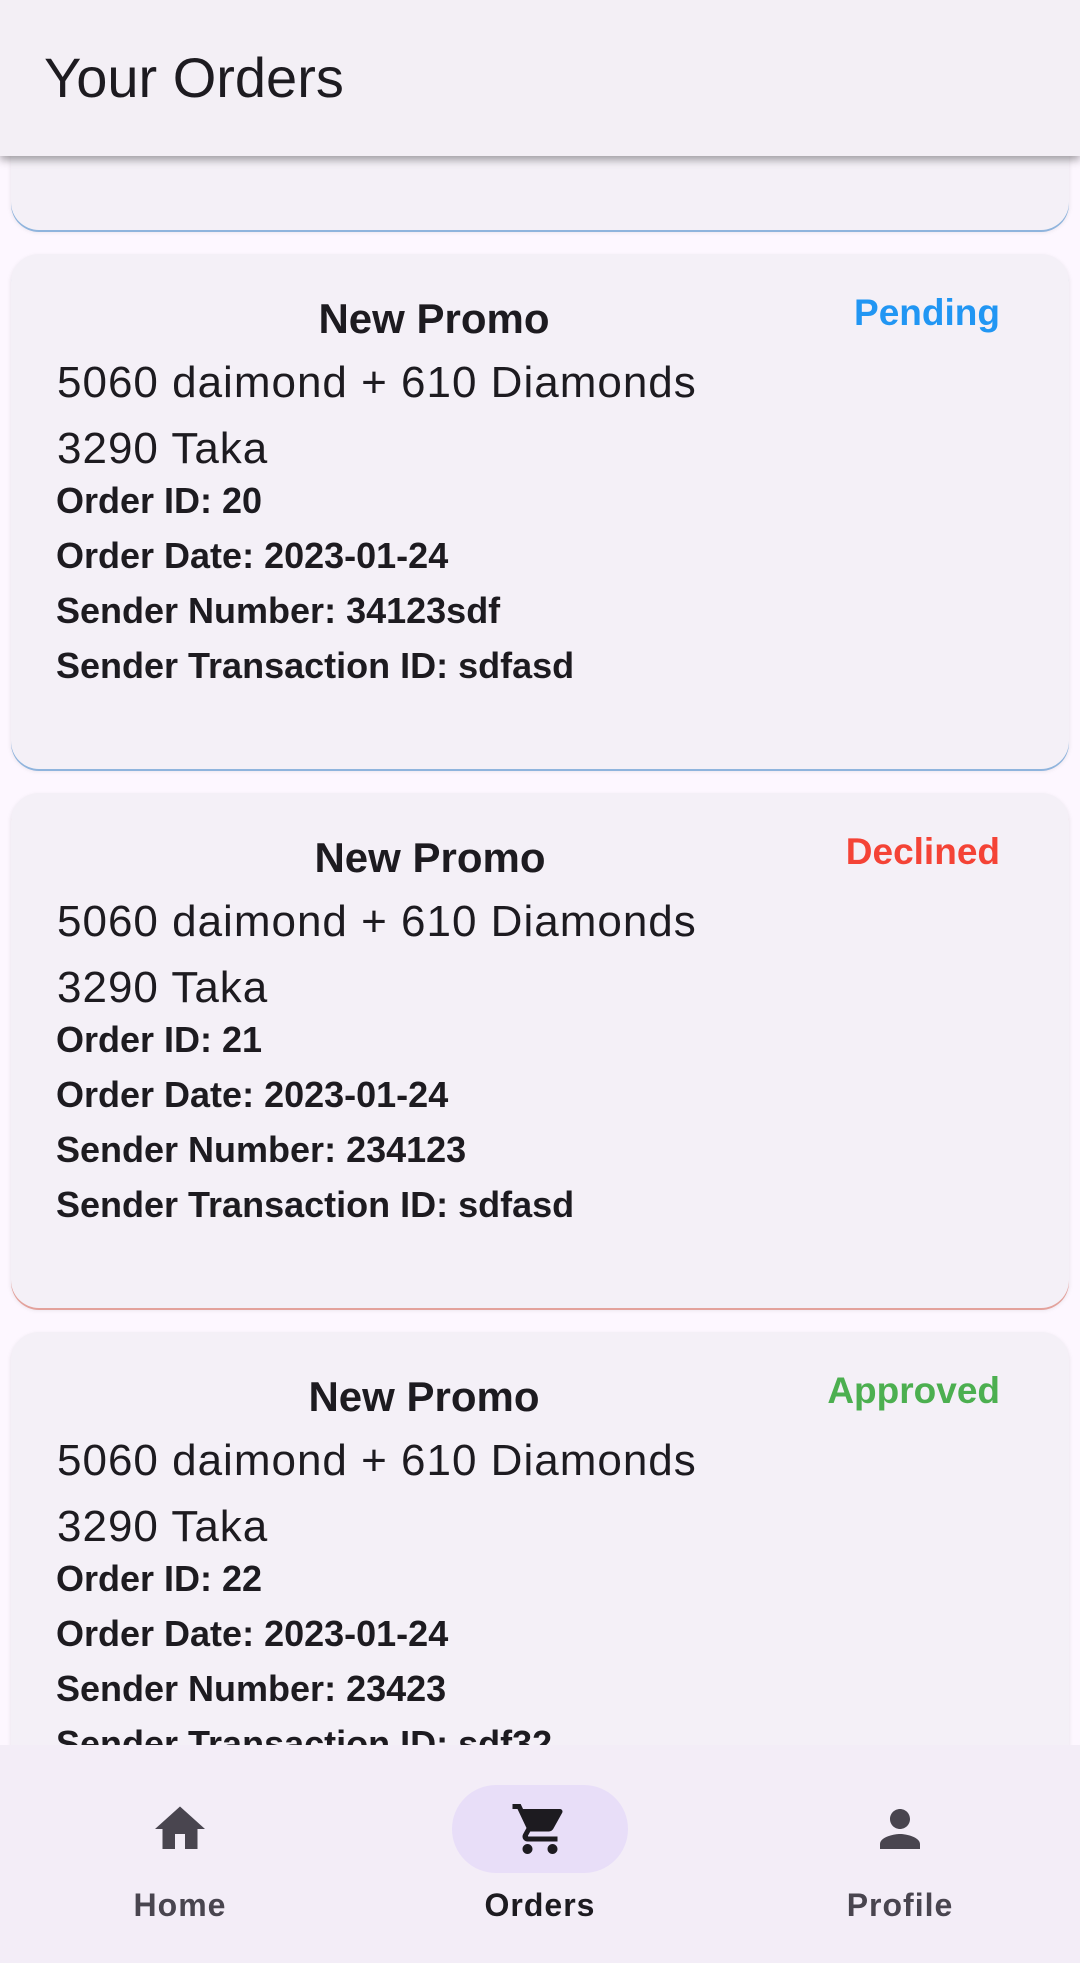 The image size is (1080, 1963). What do you see at coordinates (540, 78) in the screenshot?
I see `app-bar: Your Orders` at bounding box center [540, 78].